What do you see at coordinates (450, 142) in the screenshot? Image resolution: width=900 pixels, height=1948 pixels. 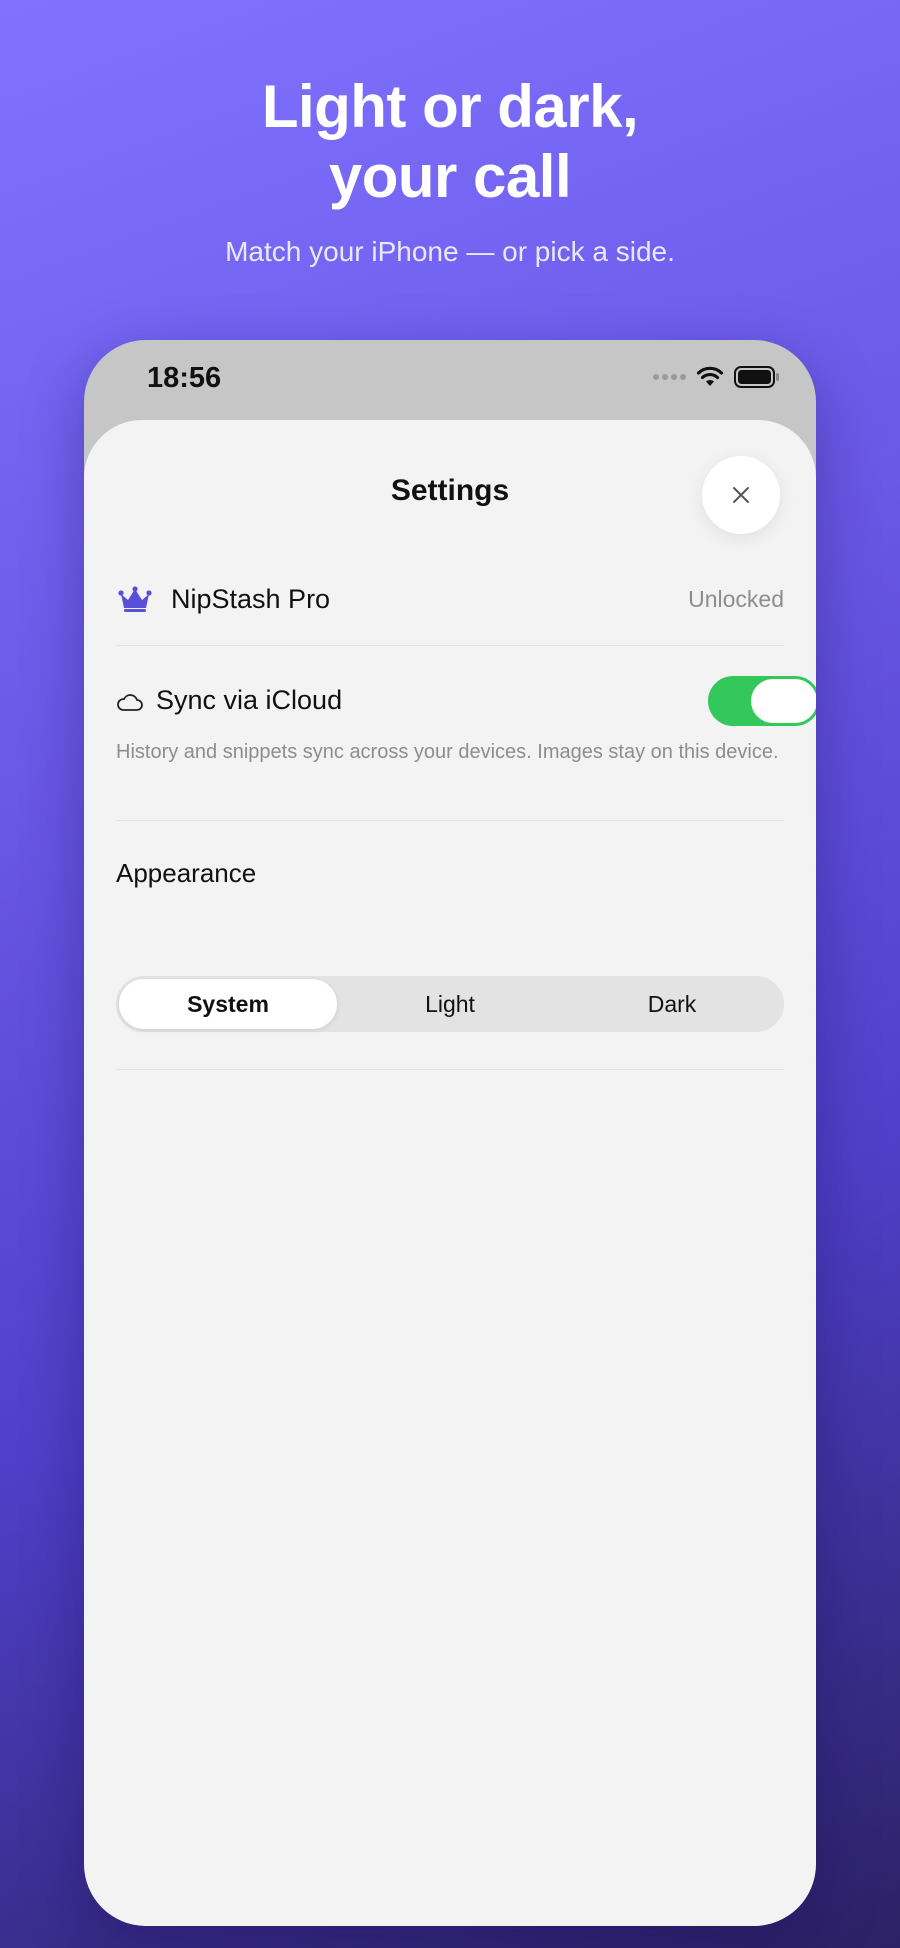 I see `hero-title: Light or dark, your call` at bounding box center [450, 142].